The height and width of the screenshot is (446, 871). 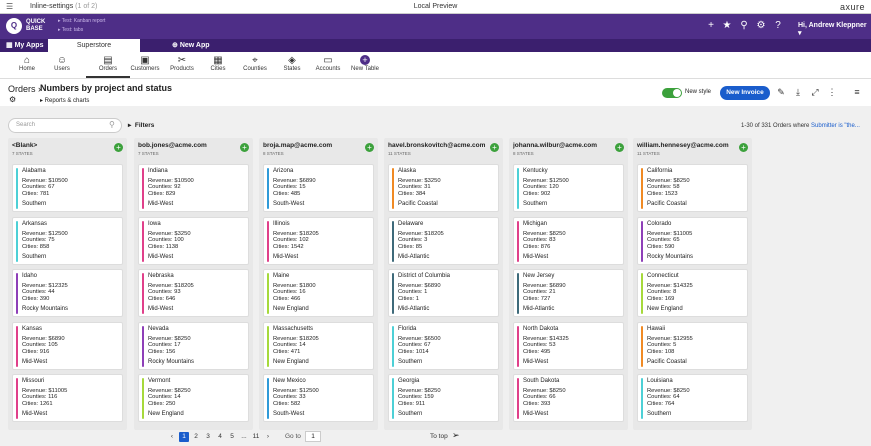 I want to click on more-options-icon: ⋮, so click(x=832, y=92).